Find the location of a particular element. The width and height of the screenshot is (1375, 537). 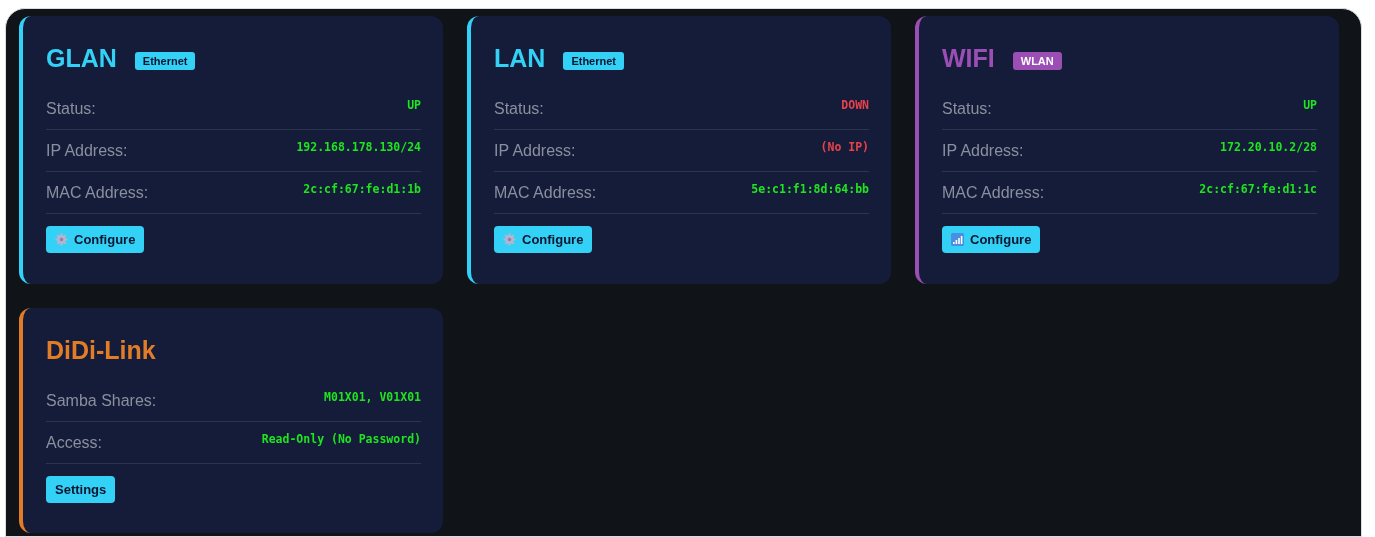

field-value: 2c:cf:67:fe:d1:1c is located at coordinates (1258, 189).